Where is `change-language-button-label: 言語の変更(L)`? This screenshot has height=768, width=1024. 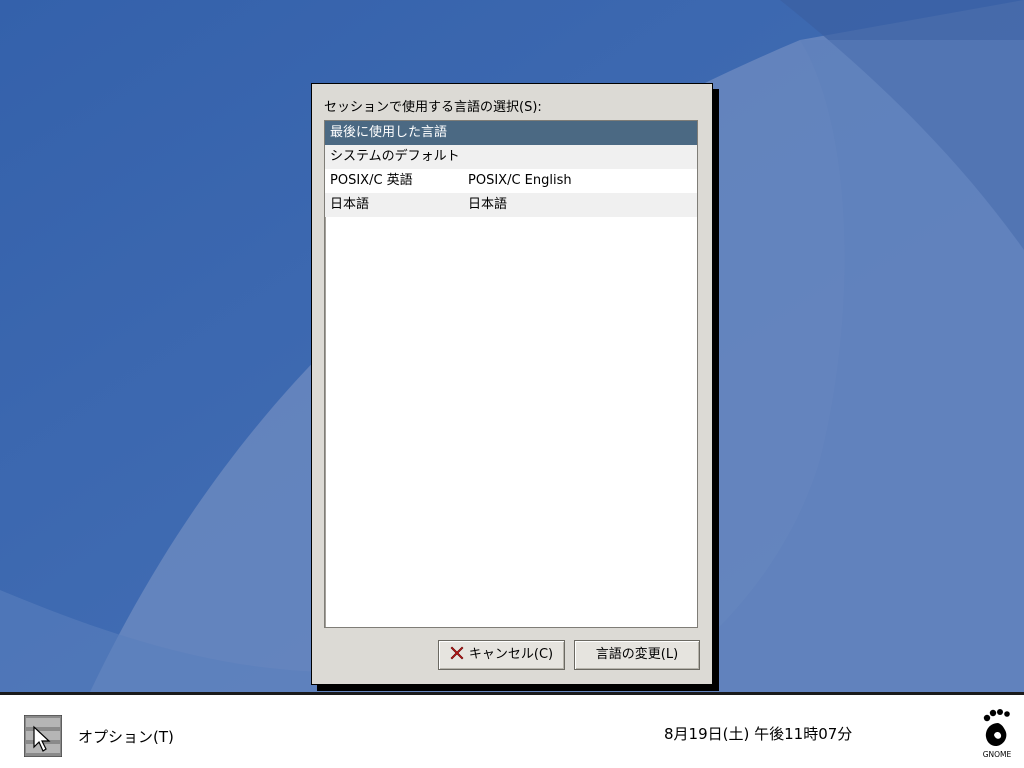
change-language-button-label: 言語の変更(L) is located at coordinates (637, 654).